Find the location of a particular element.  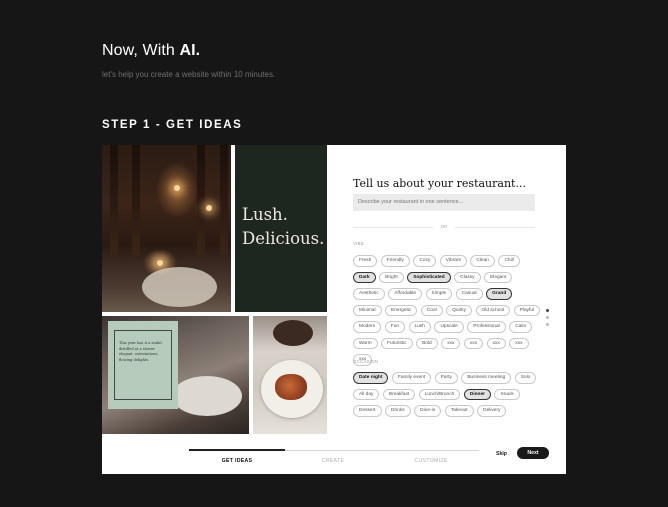

vibe-chip: Lush is located at coordinates (419, 327).